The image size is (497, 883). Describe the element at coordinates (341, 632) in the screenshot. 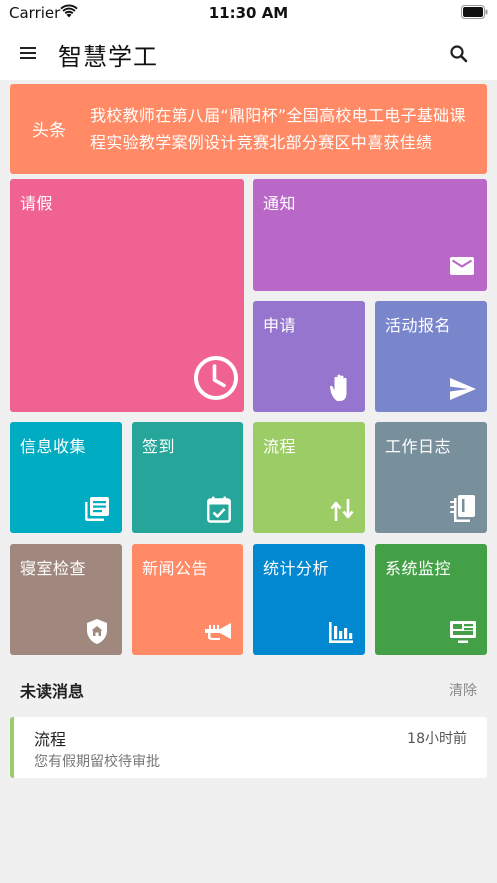

I see `bar-chart-icon` at that location.